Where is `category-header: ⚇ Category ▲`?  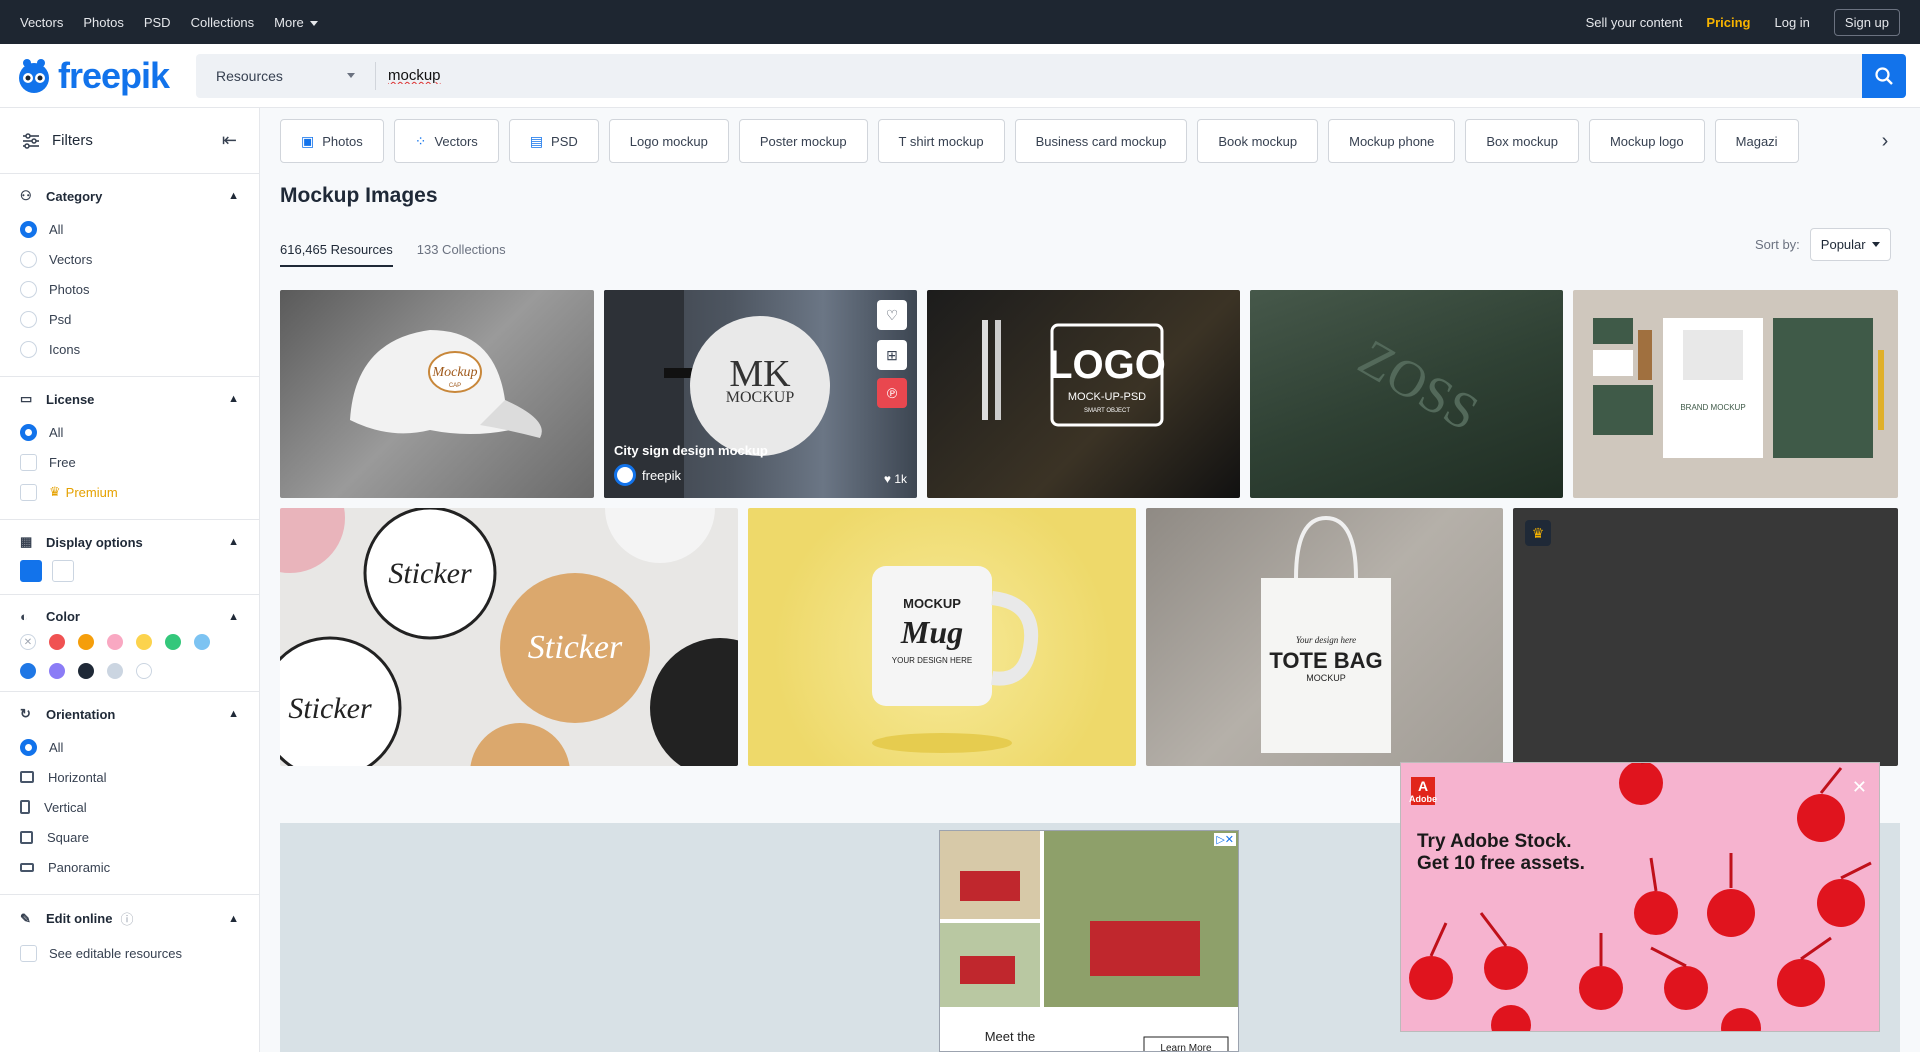
category-header: ⚇ Category ▲ is located at coordinates (129, 196).